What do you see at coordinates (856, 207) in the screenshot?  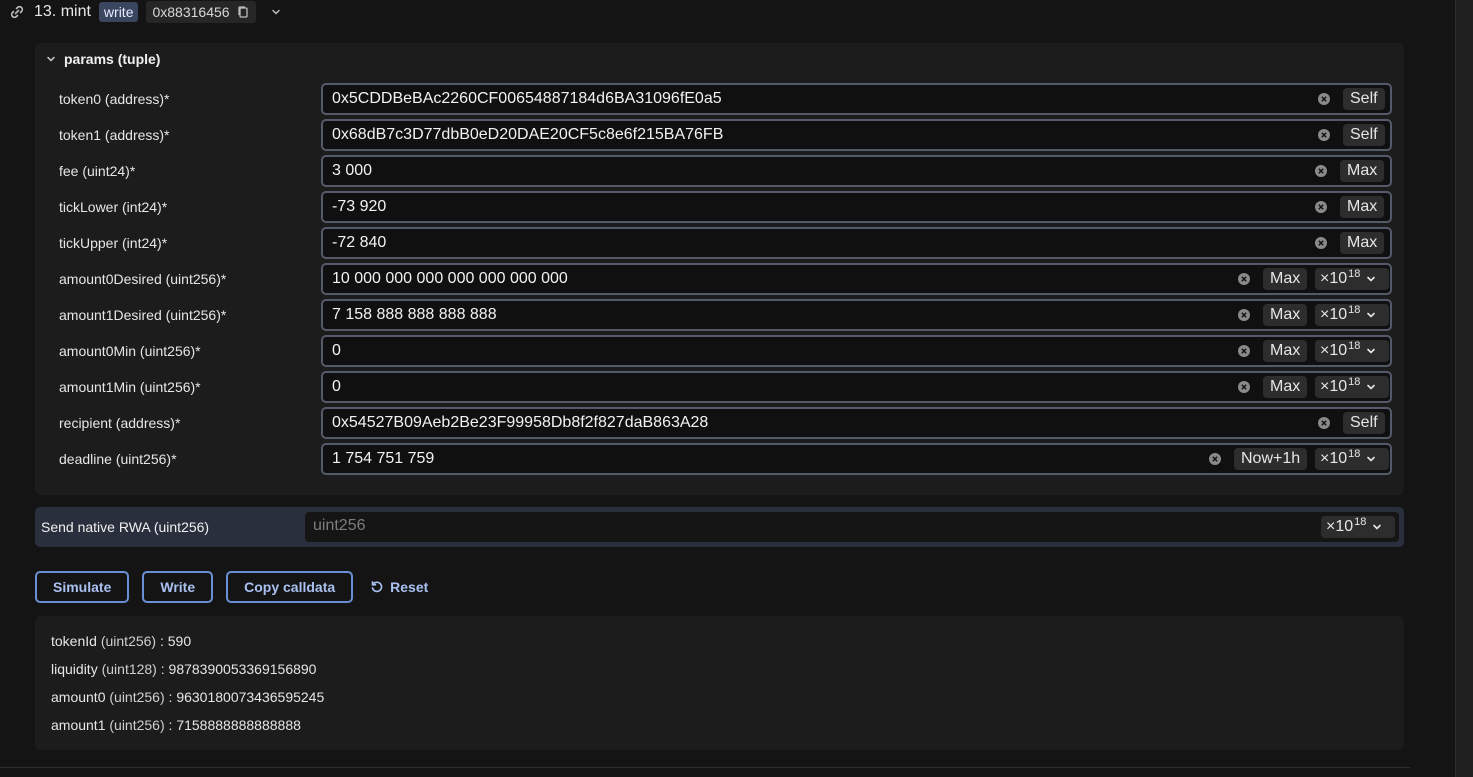 I see `param-input-ticklower: -73 920 Max` at bounding box center [856, 207].